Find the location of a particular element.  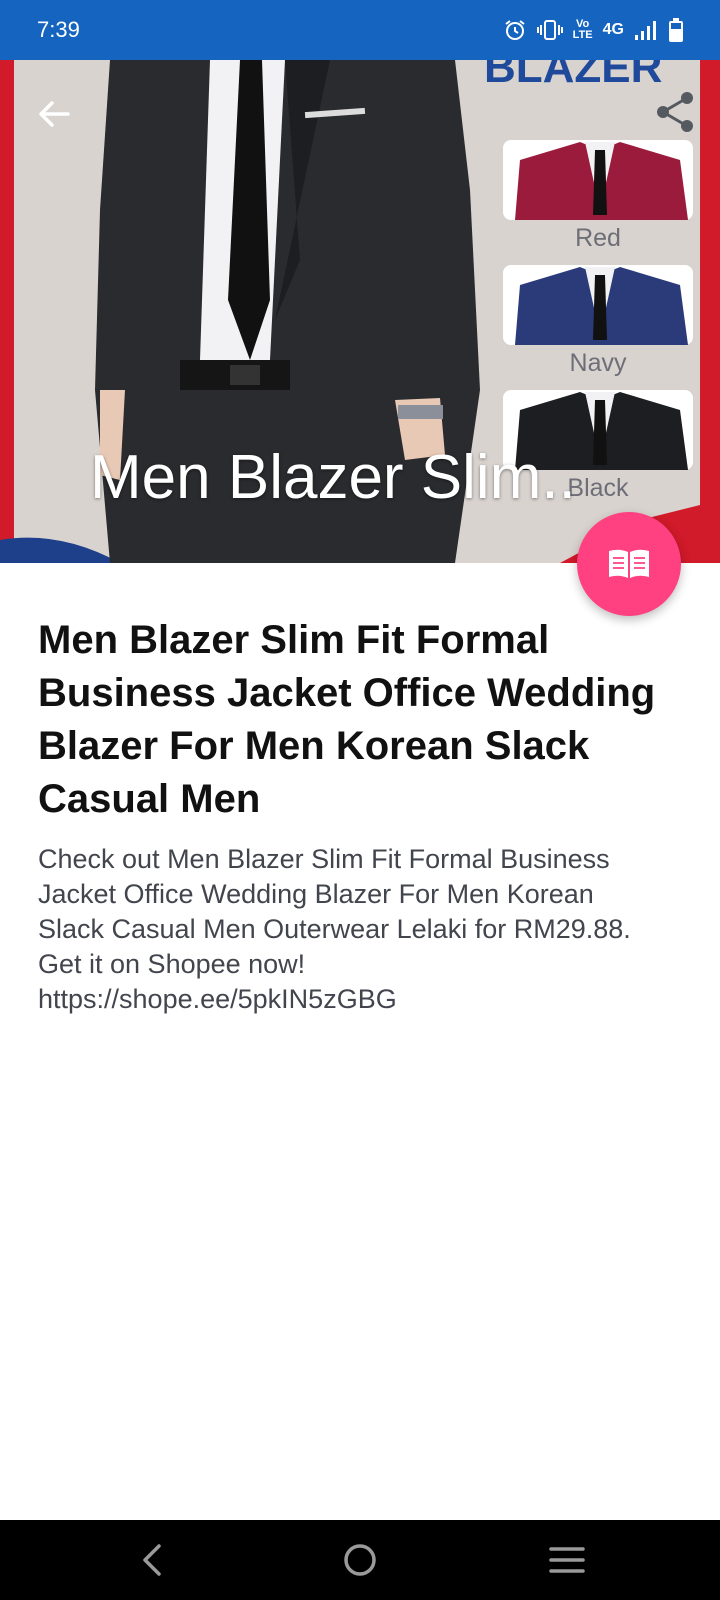

book-open-icon is located at coordinates (629, 563).